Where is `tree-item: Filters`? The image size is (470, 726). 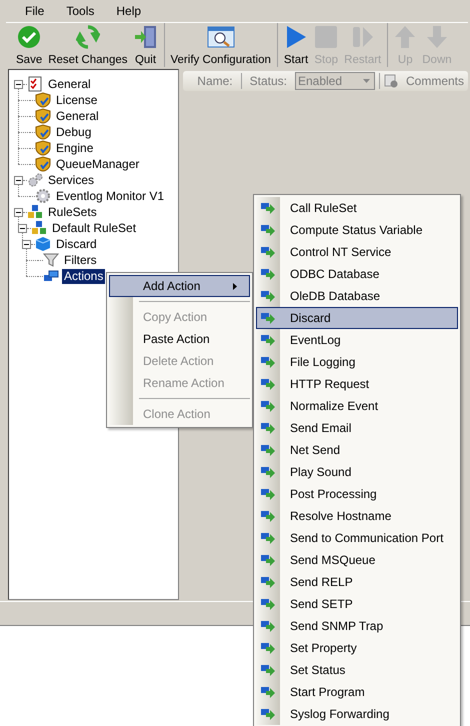 tree-item: Filters is located at coordinates (80, 260).